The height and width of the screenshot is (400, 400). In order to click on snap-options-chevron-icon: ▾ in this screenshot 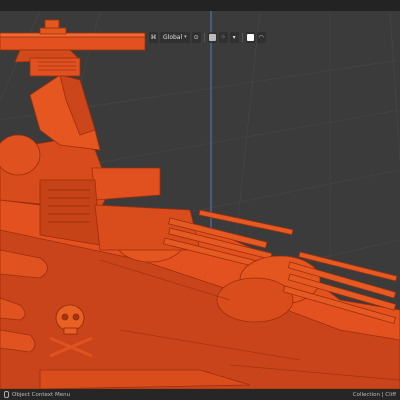, I will do `click(234, 37)`.